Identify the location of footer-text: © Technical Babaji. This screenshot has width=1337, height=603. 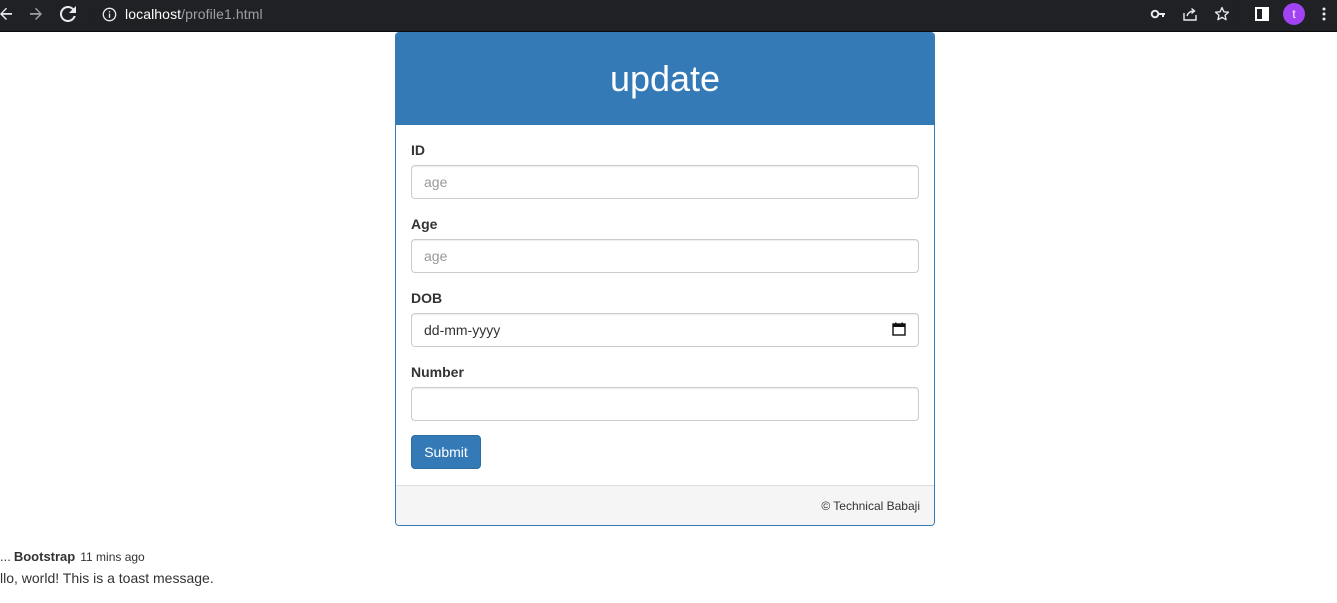
(870, 505).